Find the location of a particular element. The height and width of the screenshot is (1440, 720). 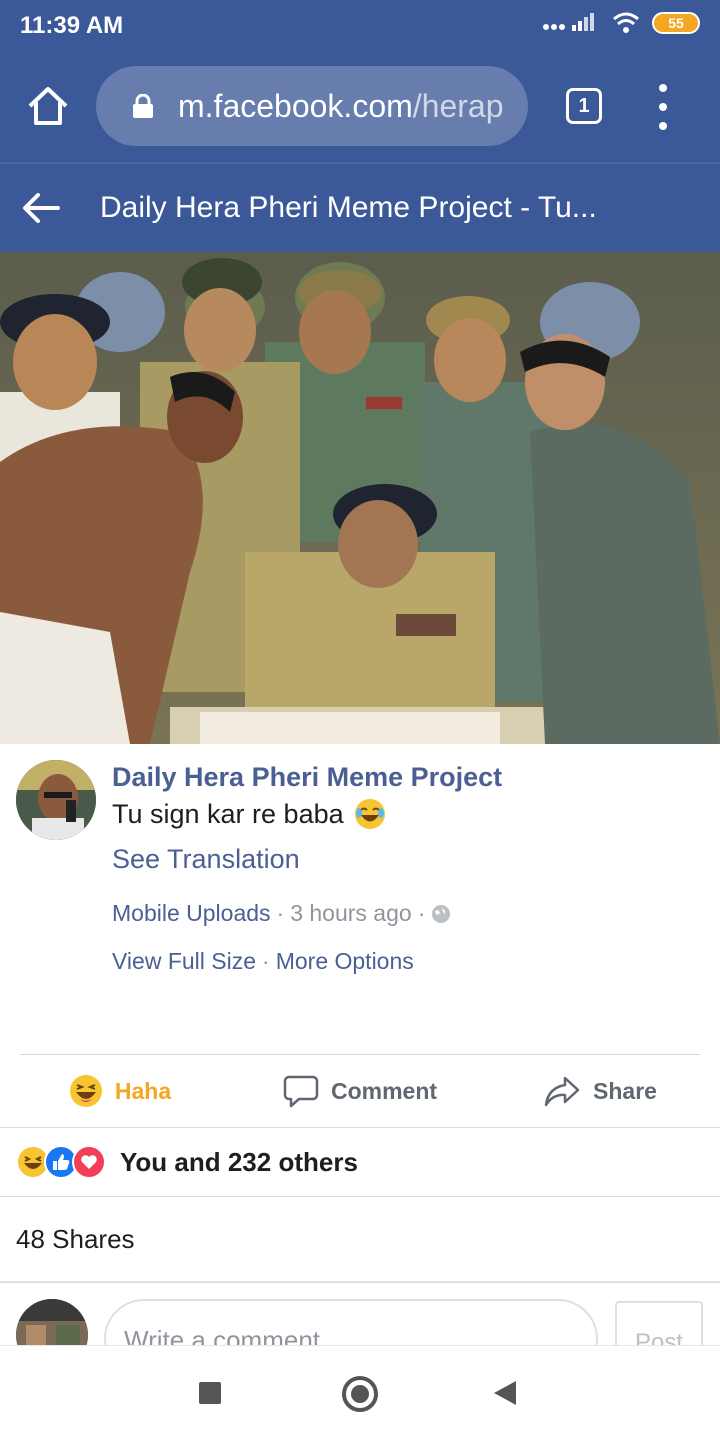

comment-icon is located at coordinates (301, 1091).